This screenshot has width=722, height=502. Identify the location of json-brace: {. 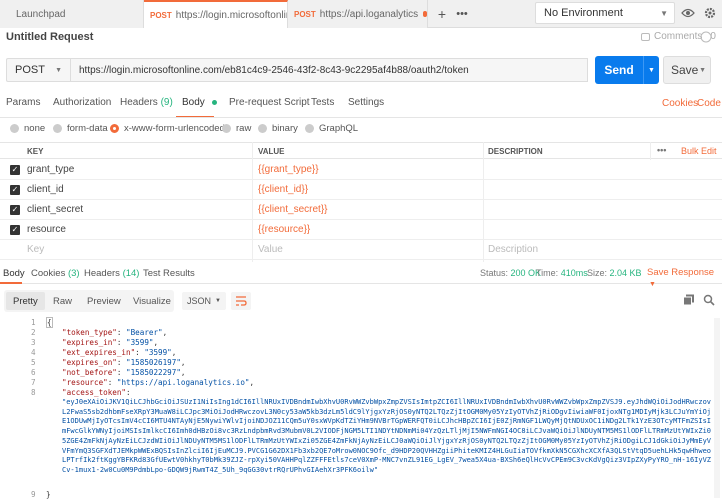
(49, 322).